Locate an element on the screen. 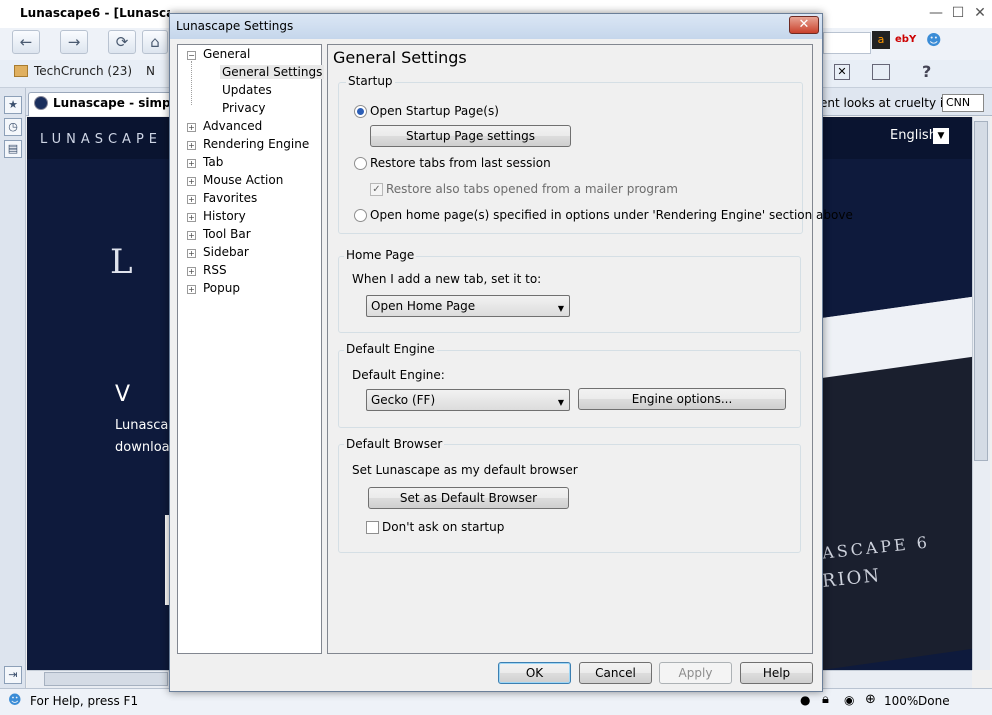 The height and width of the screenshot is (715, 992). amazon-icon: a is located at coordinates (881, 40).